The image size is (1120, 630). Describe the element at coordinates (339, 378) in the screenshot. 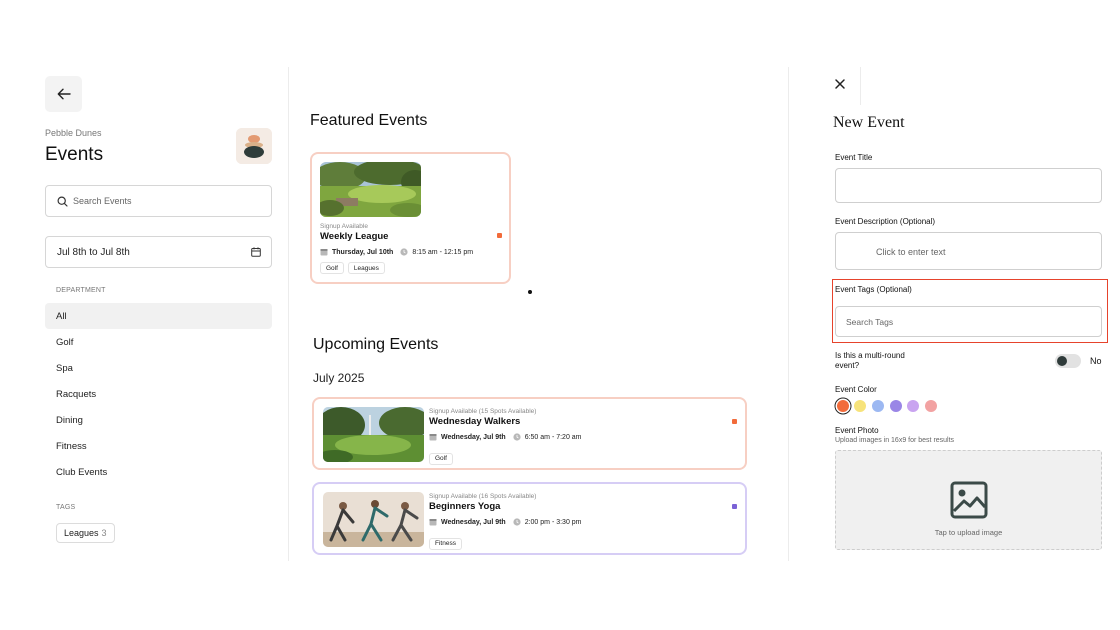

I see `month-label: July 2025` at that location.